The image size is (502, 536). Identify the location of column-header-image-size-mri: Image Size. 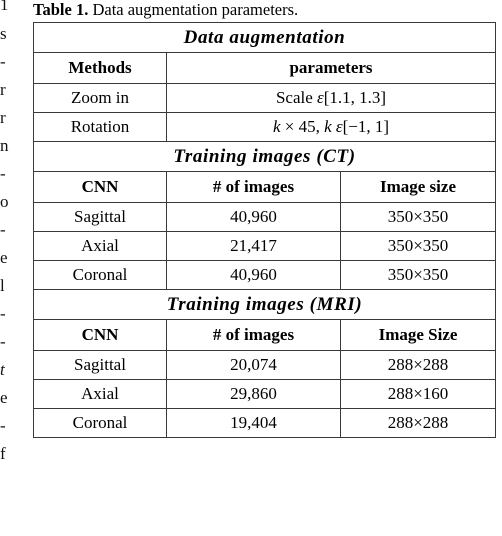
(418, 335).